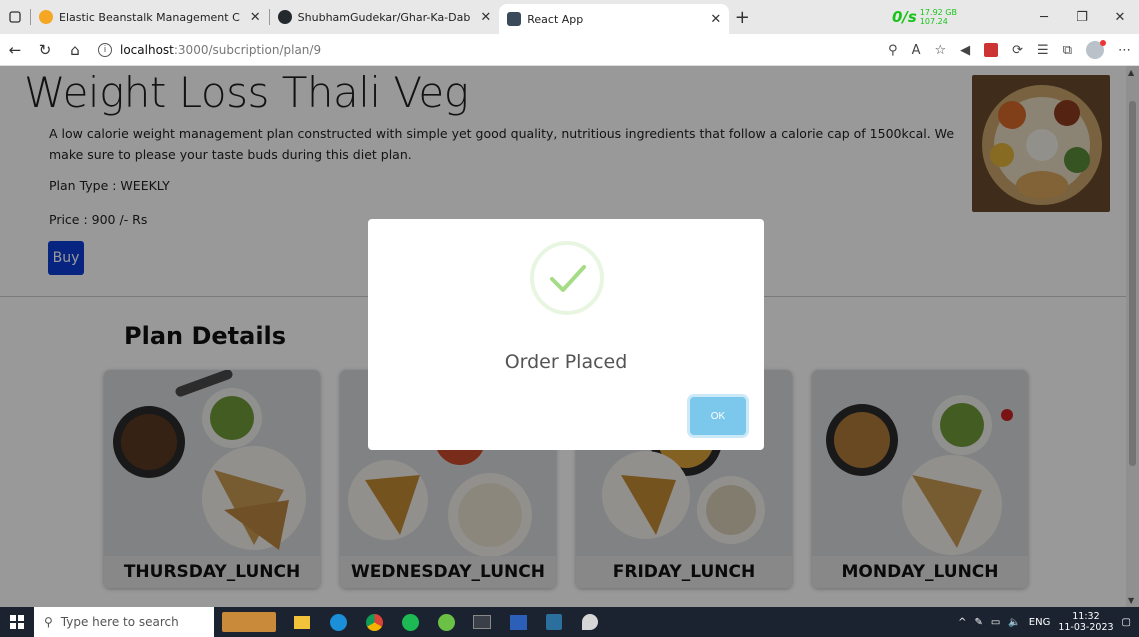 The image size is (1139, 637). What do you see at coordinates (1014, 622) in the screenshot?
I see `volume-icon: 🔈` at bounding box center [1014, 622].